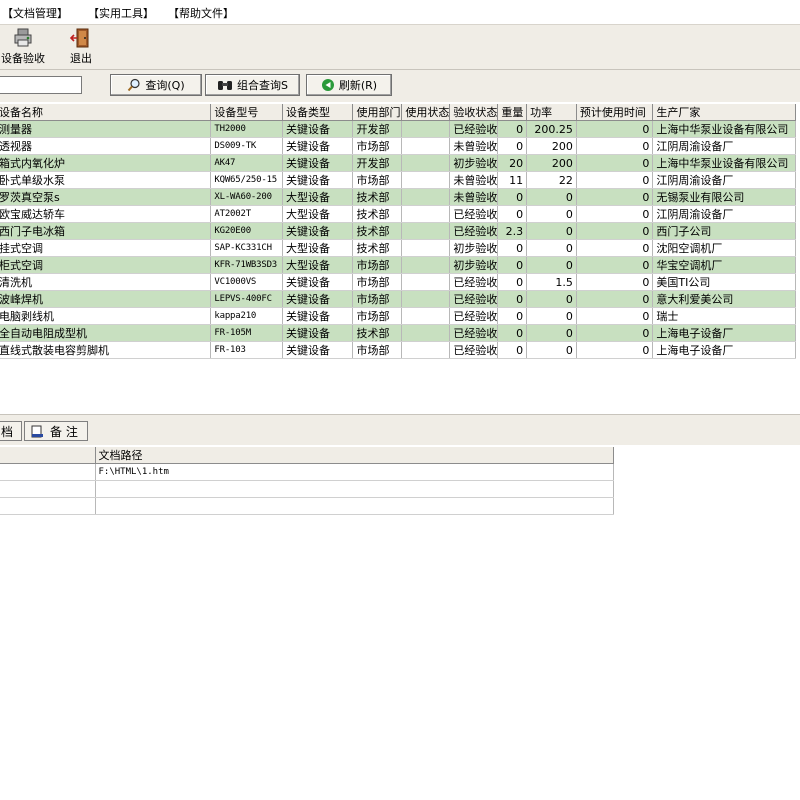 The width and height of the screenshot is (800, 800). I want to click on table-row: 西门子电冰箱 KG20E00 关键设备 技术部 已经验收 2.3 0 0 西门子公司, so click(398, 231).